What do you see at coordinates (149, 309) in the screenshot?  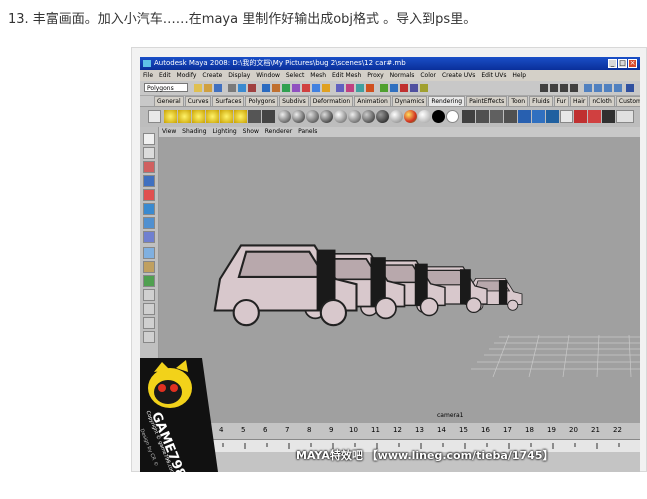 I see `layout-hypershade-icon` at bounding box center [149, 309].